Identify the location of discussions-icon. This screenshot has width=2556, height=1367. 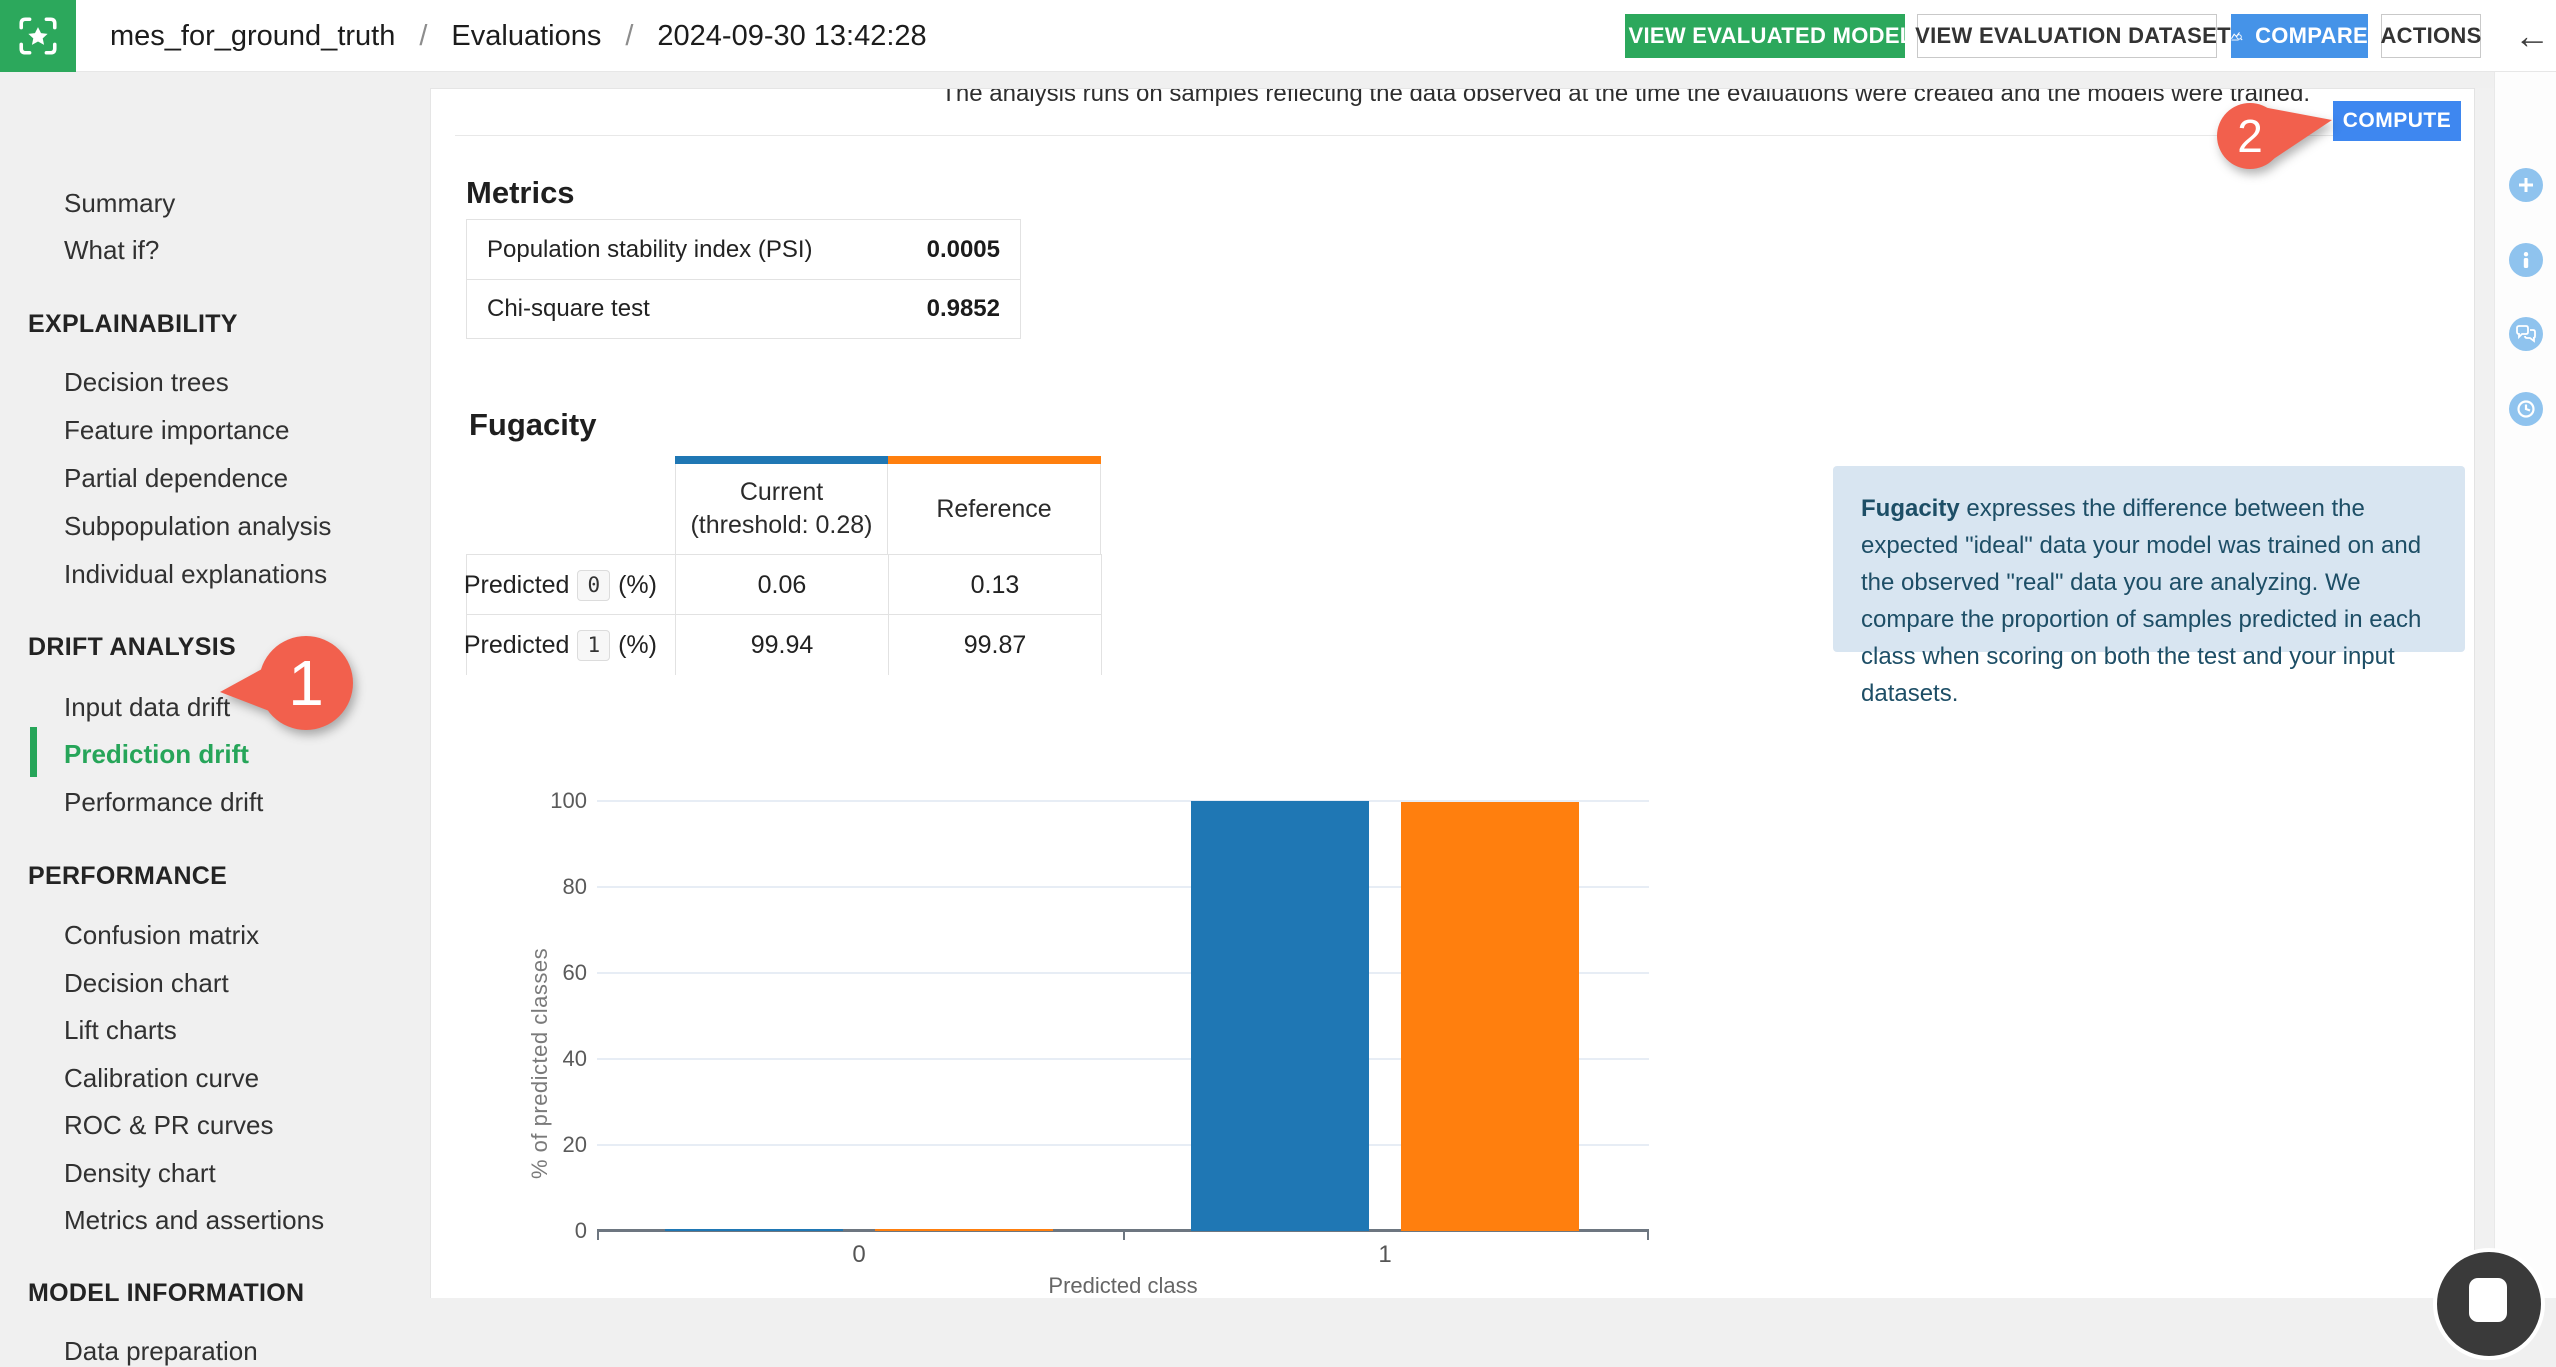
(2526, 334).